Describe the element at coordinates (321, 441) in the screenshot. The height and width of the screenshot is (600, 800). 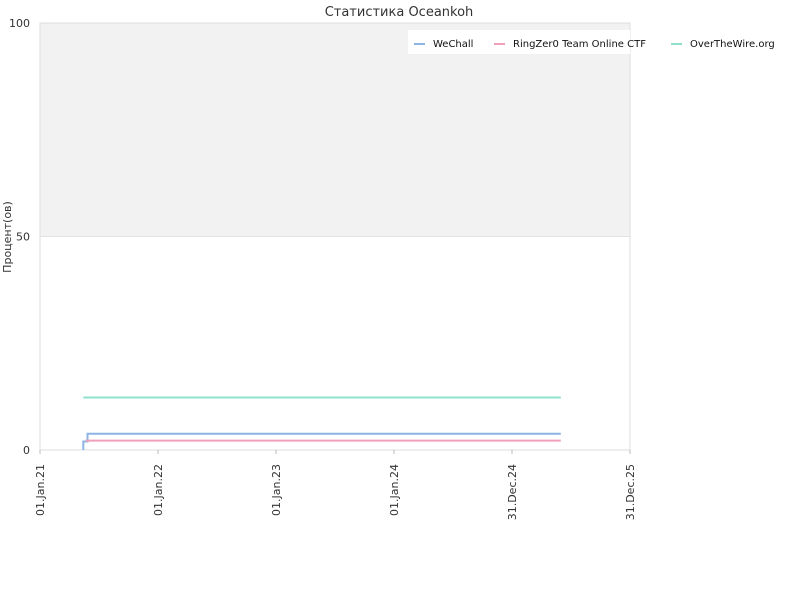
I see `series-line` at that location.